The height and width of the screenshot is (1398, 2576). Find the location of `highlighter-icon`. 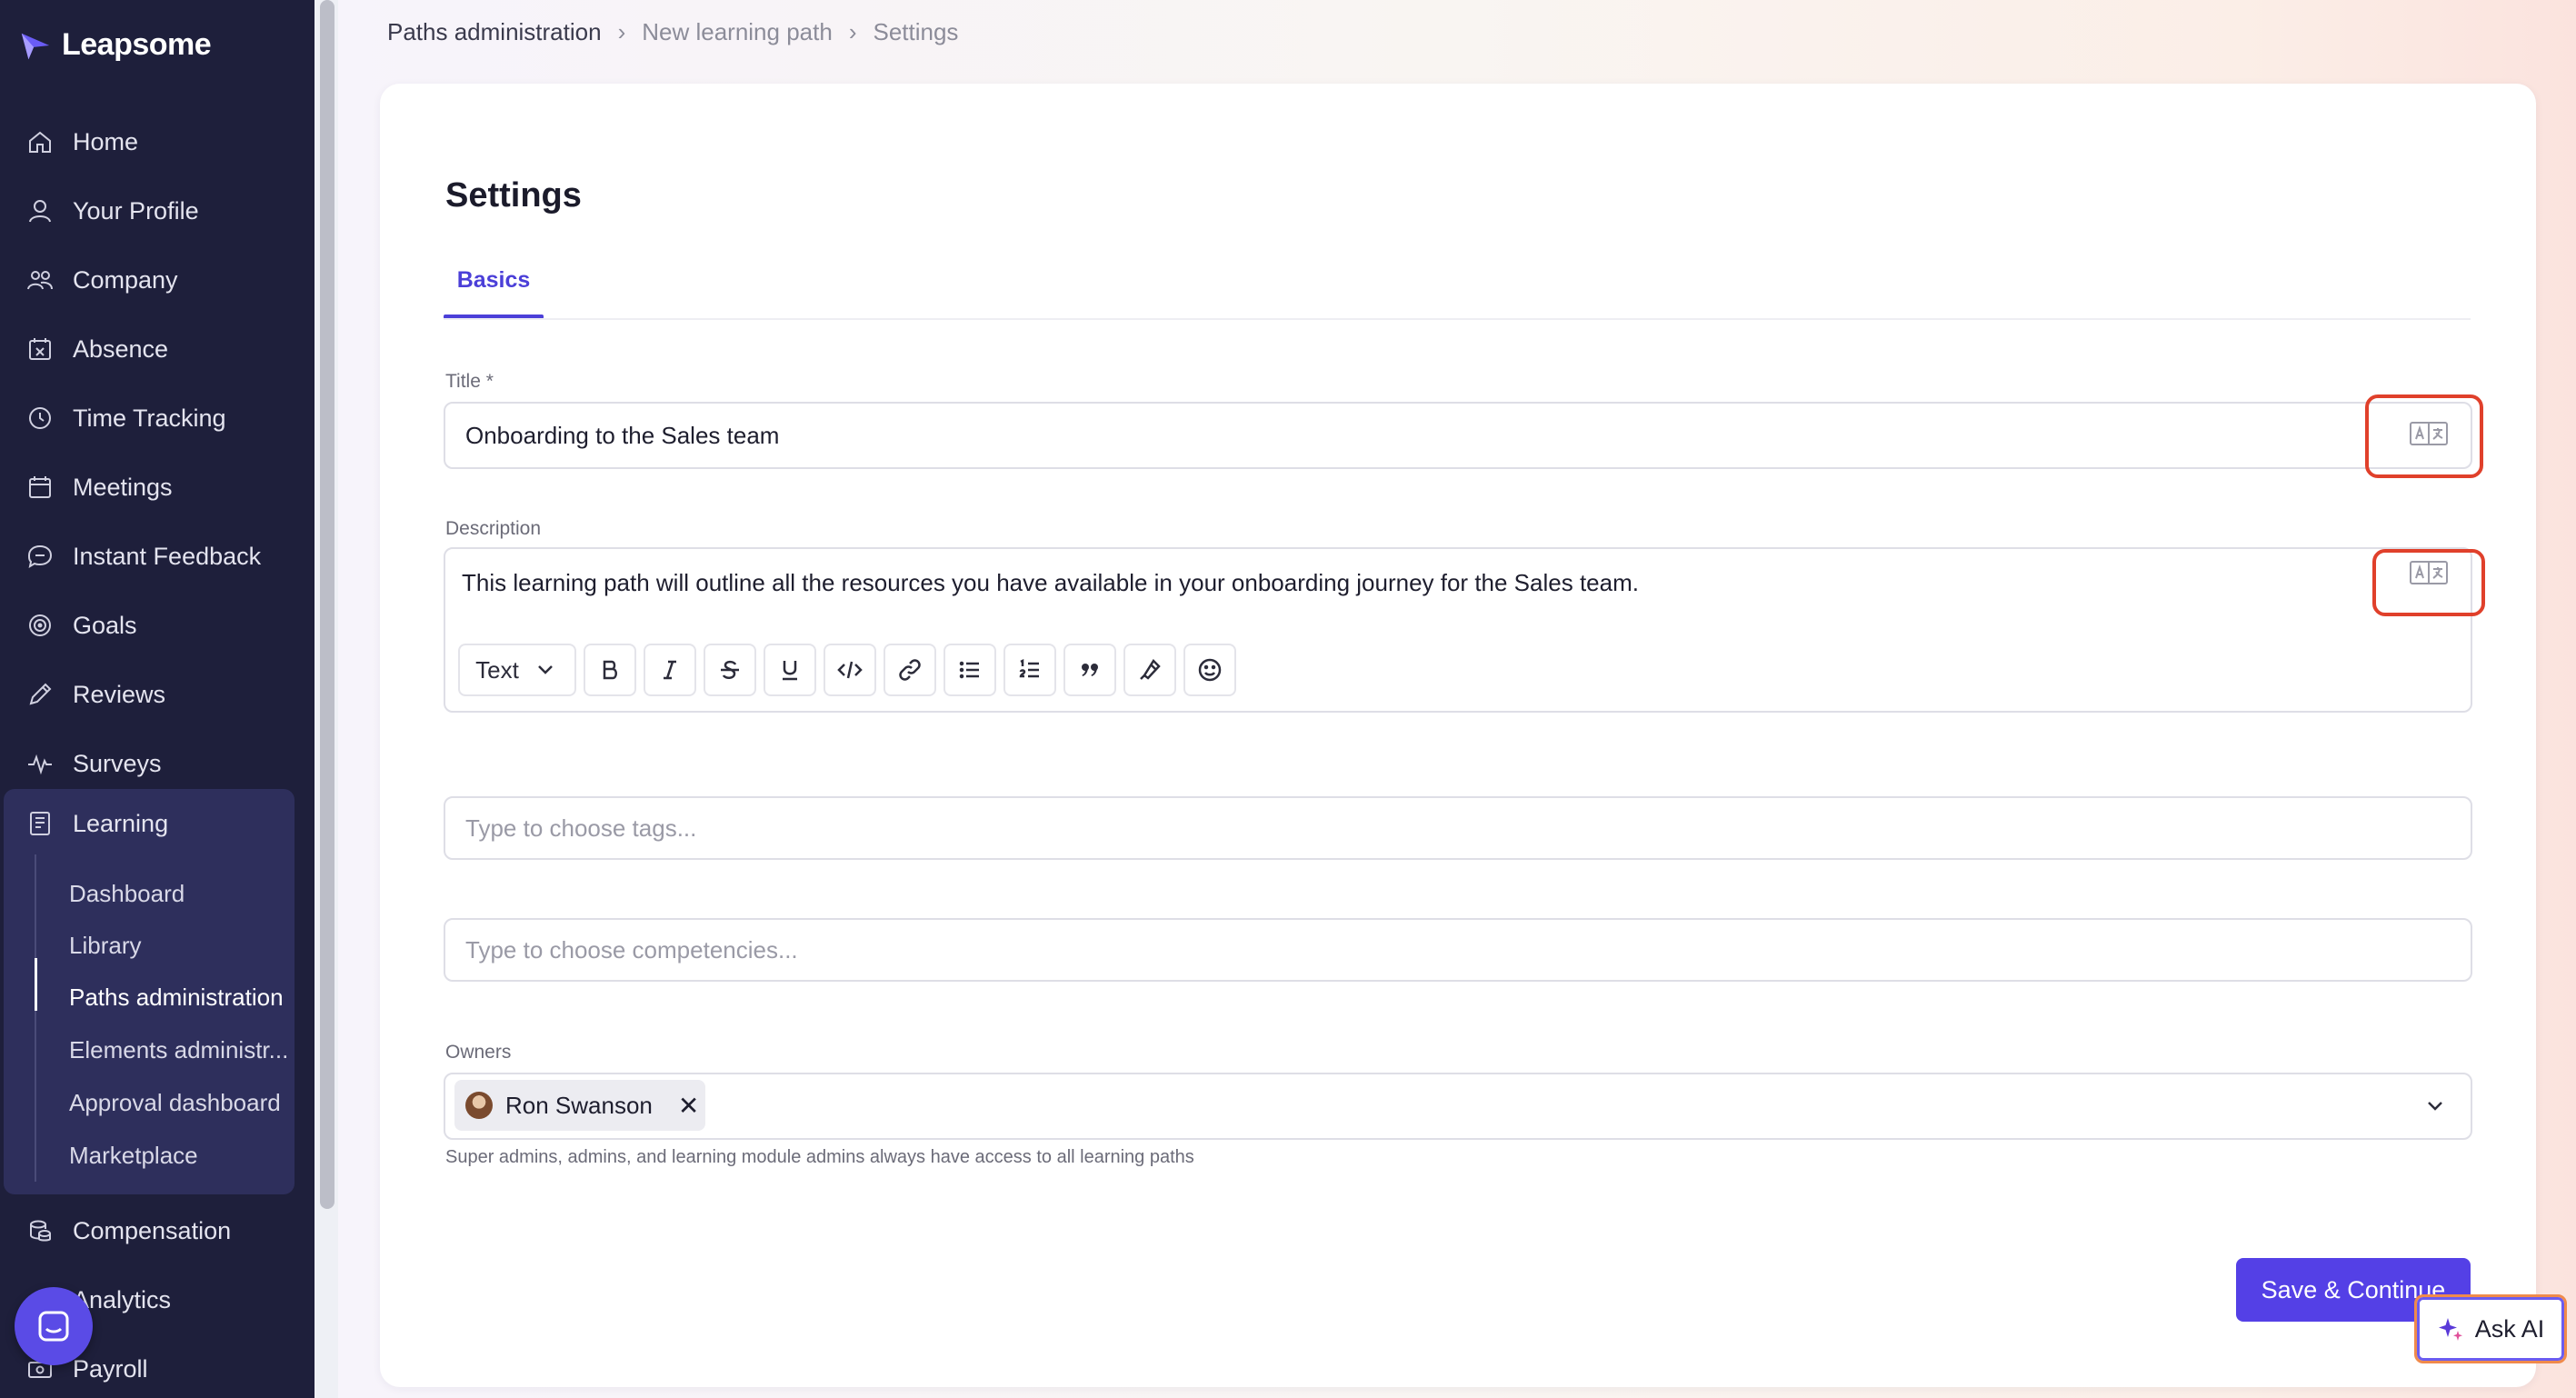

highlighter-icon is located at coordinates (1150, 669).